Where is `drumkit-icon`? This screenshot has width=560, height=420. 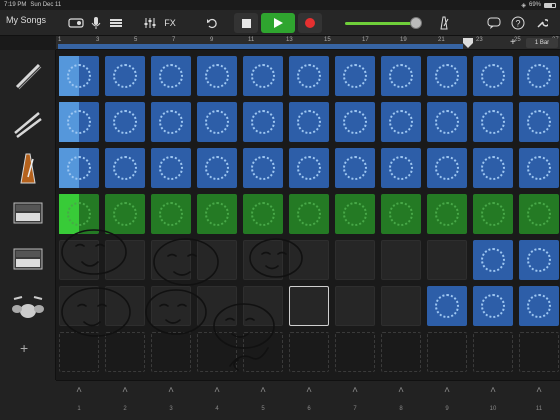 drumkit-icon is located at coordinates (28, 306).